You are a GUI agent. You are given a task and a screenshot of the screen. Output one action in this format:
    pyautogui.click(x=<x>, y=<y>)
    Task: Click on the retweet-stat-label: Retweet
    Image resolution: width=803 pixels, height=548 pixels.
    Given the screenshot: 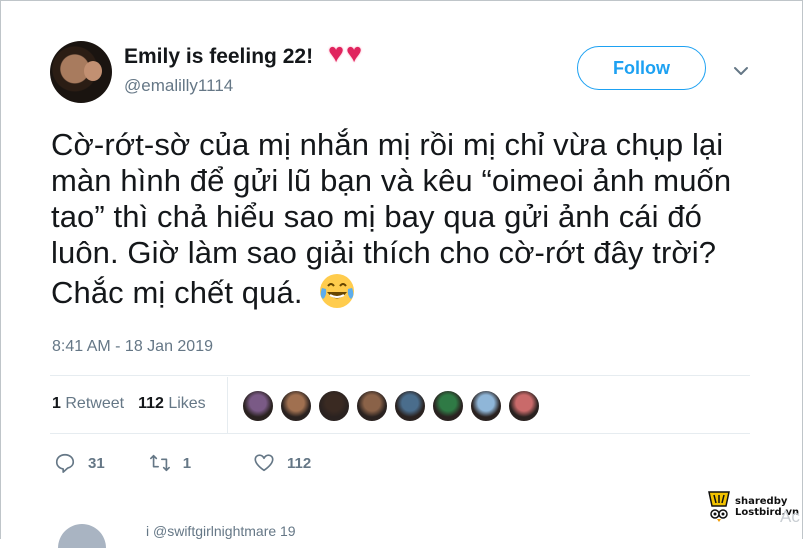 What is the action you would take?
    pyautogui.click(x=95, y=403)
    